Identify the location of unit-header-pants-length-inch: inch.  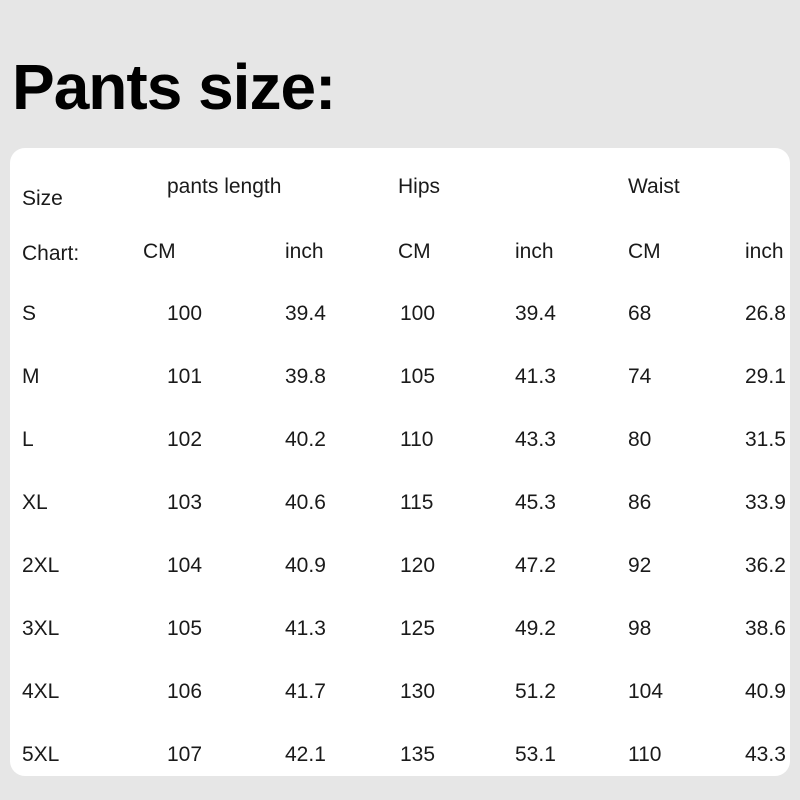
(304, 251).